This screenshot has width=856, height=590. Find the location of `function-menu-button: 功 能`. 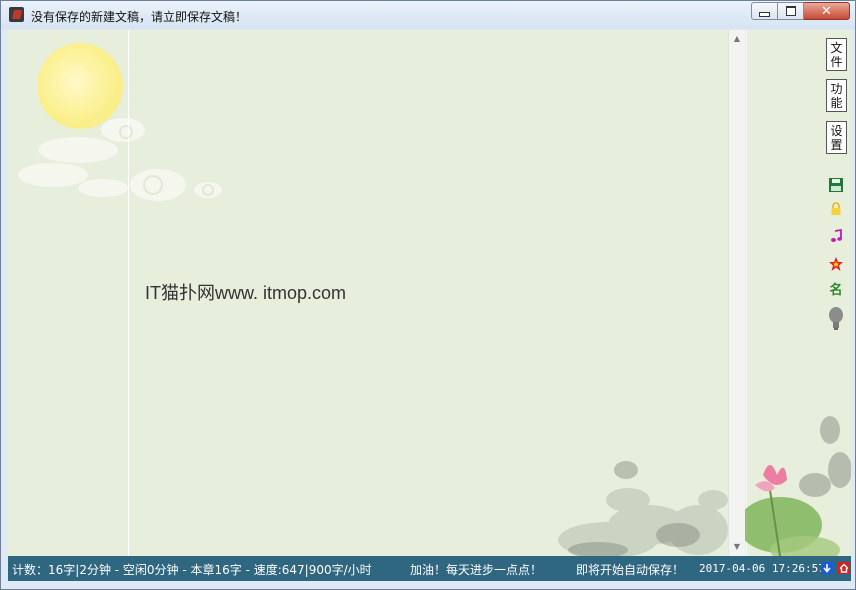

function-menu-button: 功 能 is located at coordinates (836, 95).